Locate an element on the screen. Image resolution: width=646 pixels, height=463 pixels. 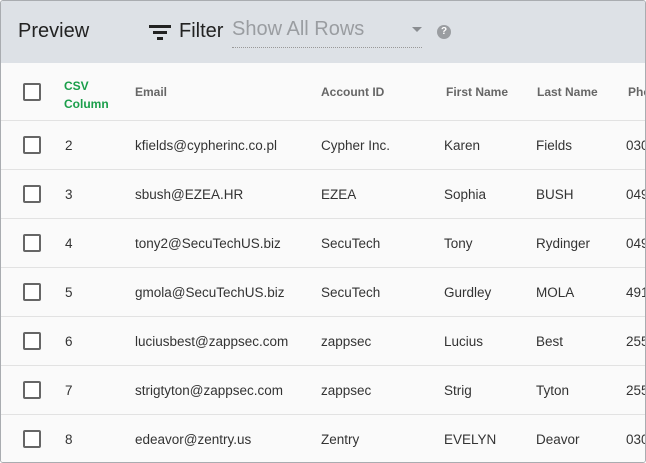
table-row: 3 sbush@EZEA.HR EZEA Sophia BUSH 049 is located at coordinates (323, 194).